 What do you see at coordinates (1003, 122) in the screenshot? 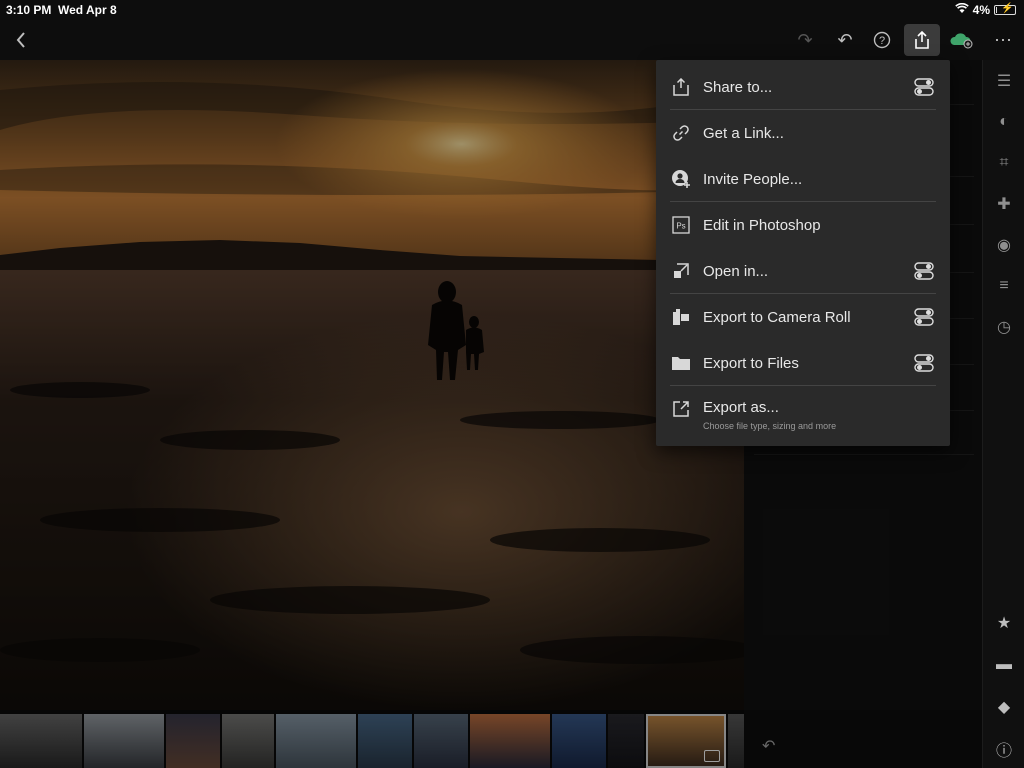
I see `presets-icon: ◐` at bounding box center [1003, 122].